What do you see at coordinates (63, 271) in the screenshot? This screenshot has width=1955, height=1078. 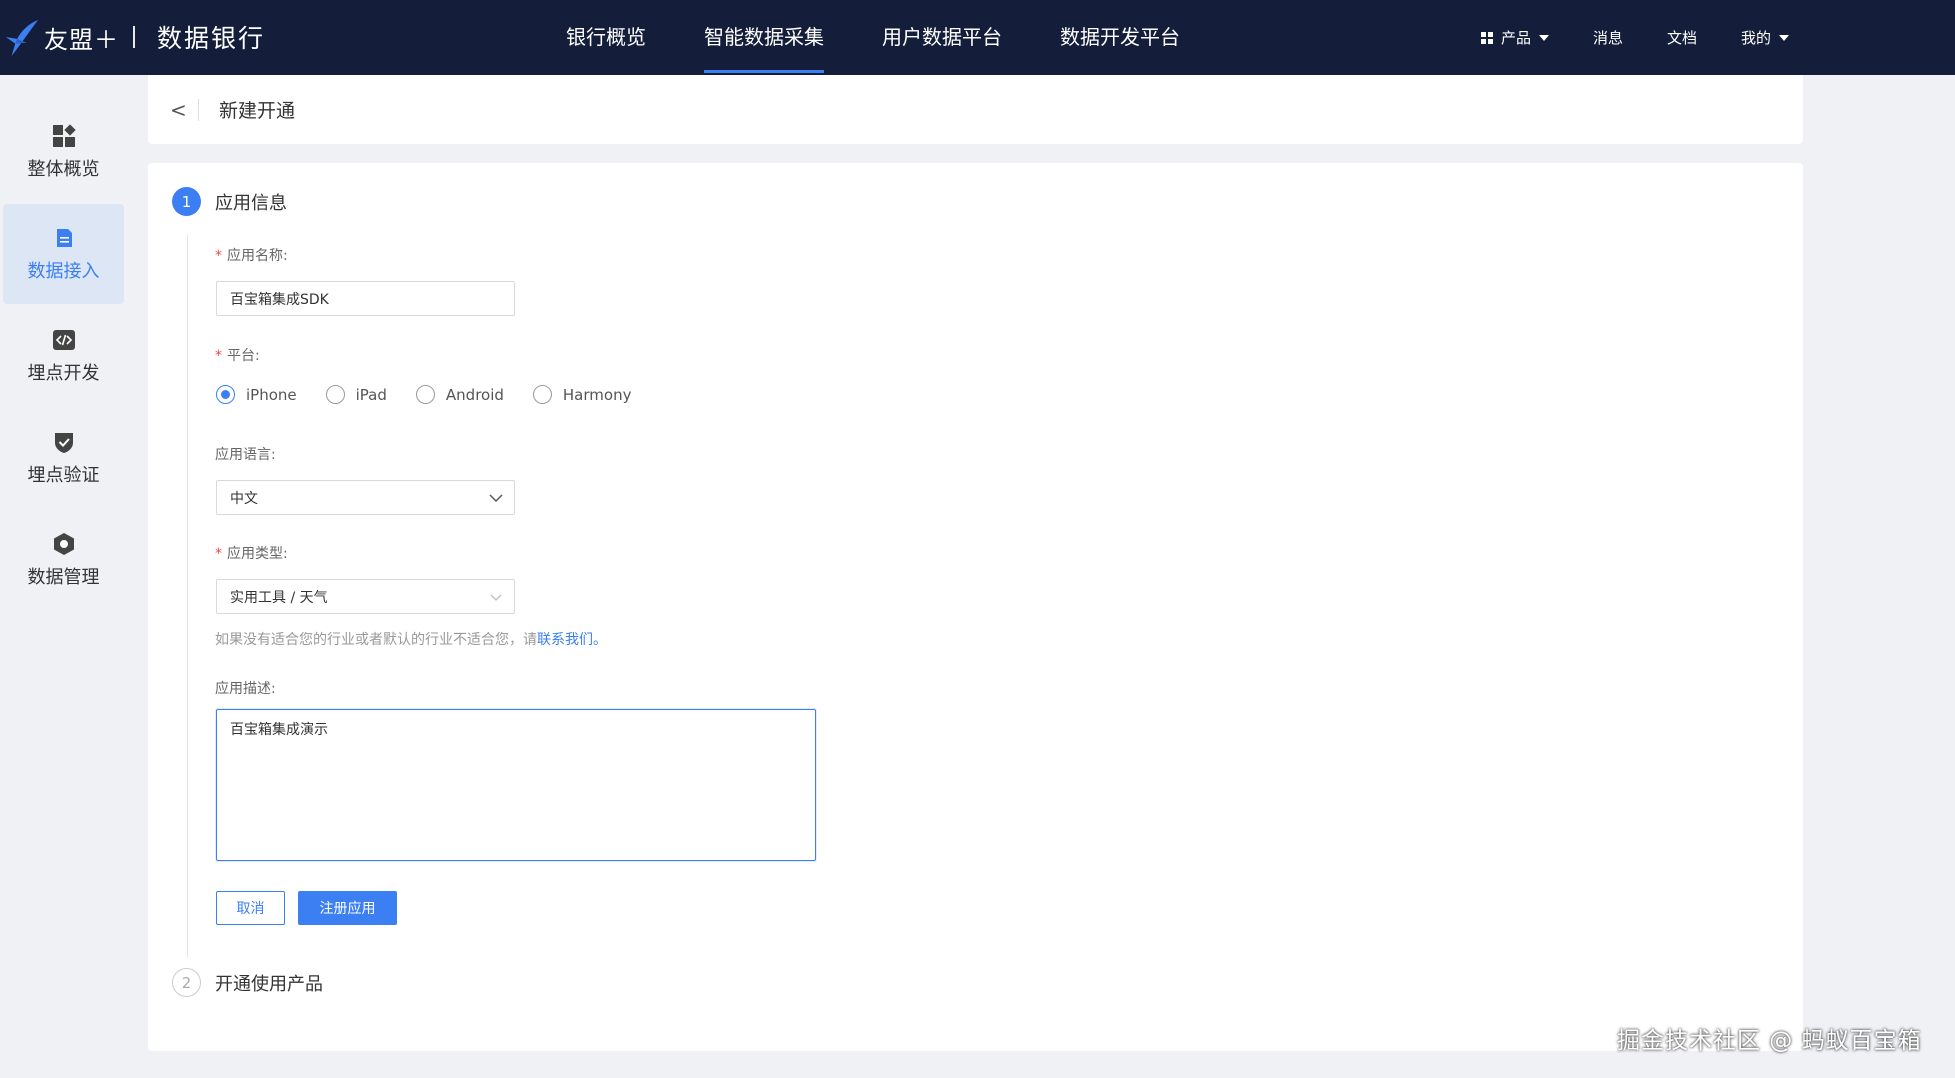 I see `sidebar-item-label: 数据接入` at bounding box center [63, 271].